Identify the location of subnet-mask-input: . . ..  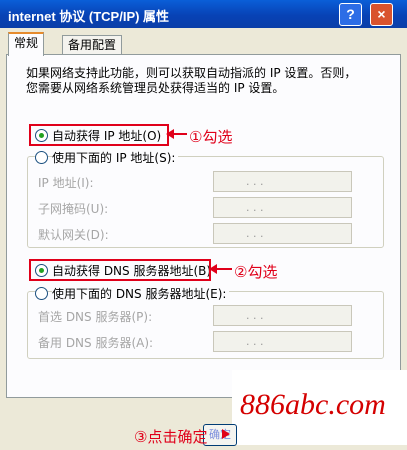
(282, 207).